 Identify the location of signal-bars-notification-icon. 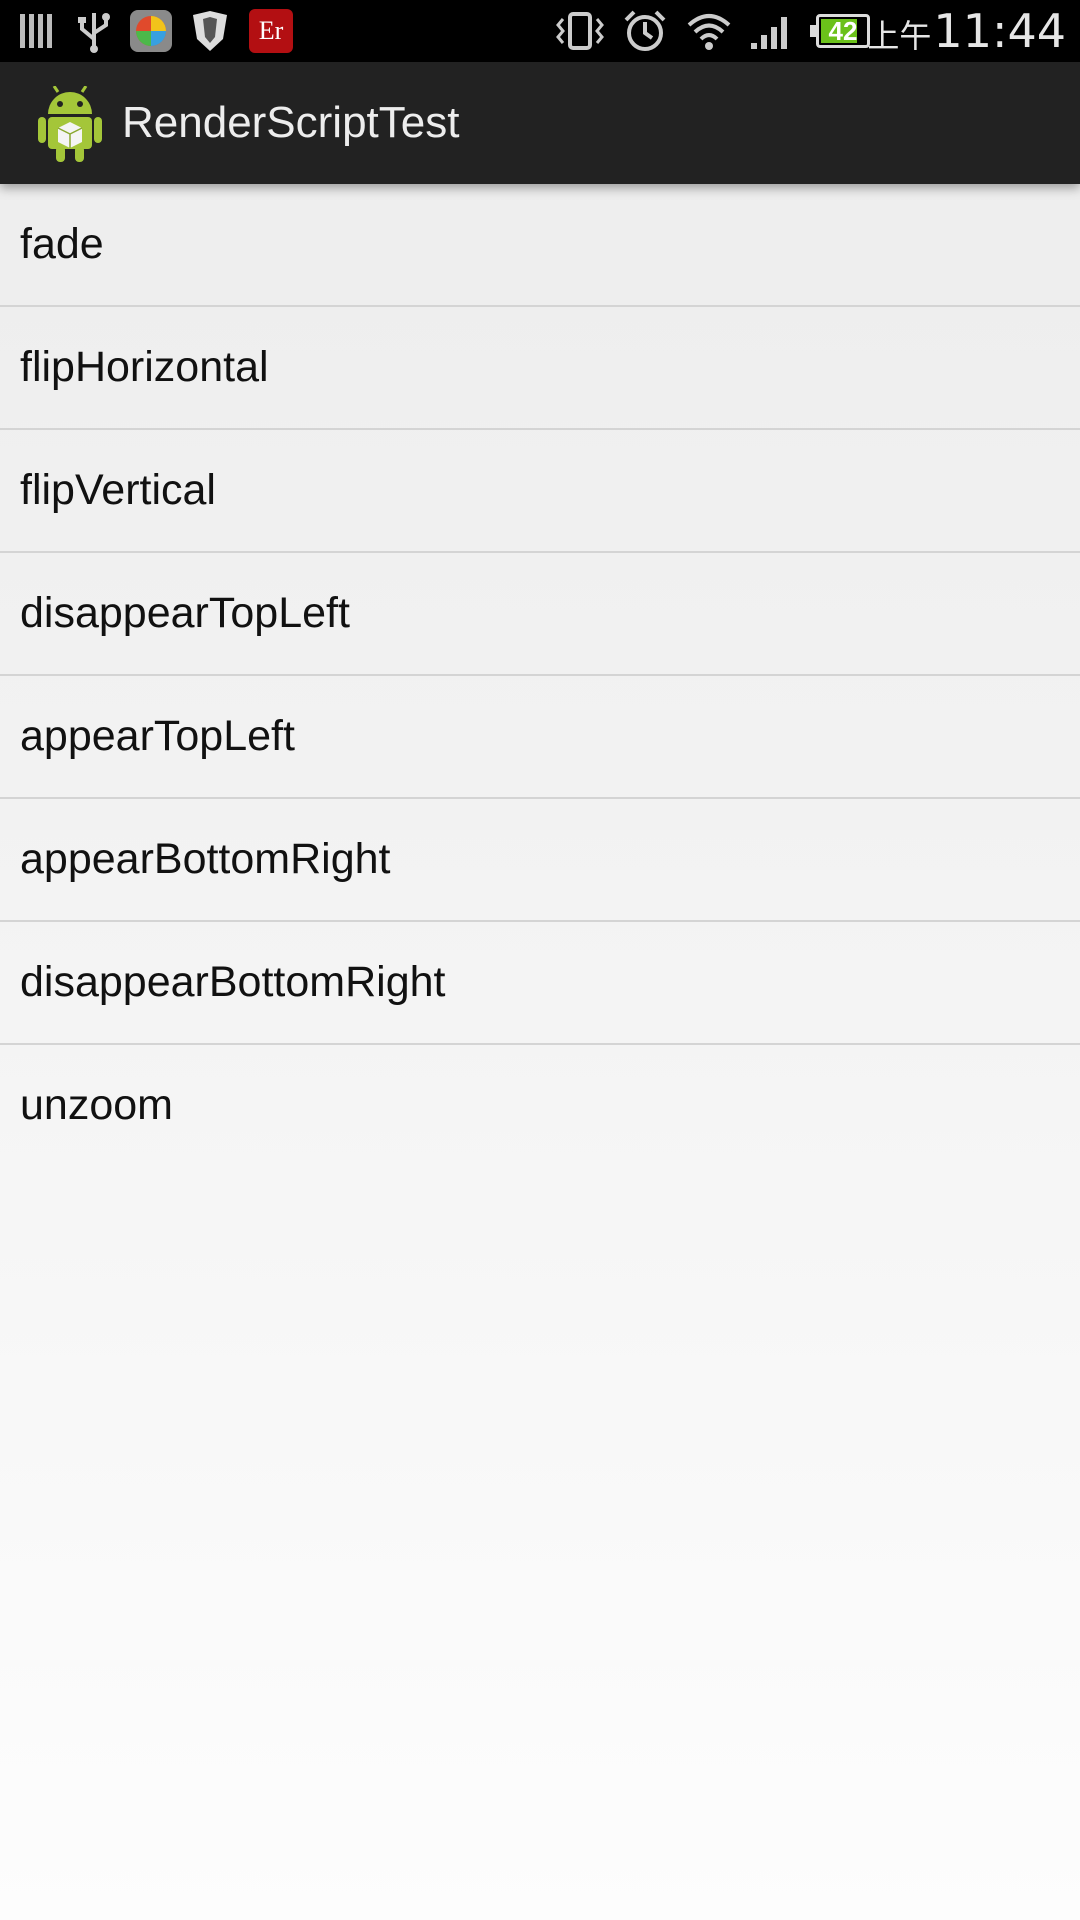
(36, 31).